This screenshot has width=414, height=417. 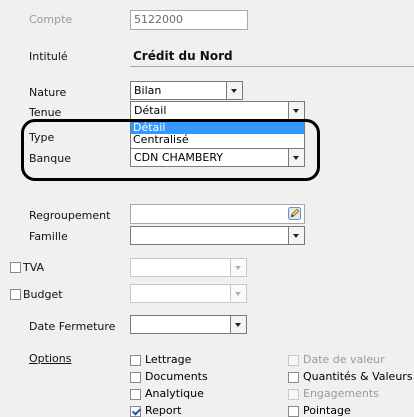 What do you see at coordinates (217, 214) in the screenshot?
I see `regroupement-input` at bounding box center [217, 214].